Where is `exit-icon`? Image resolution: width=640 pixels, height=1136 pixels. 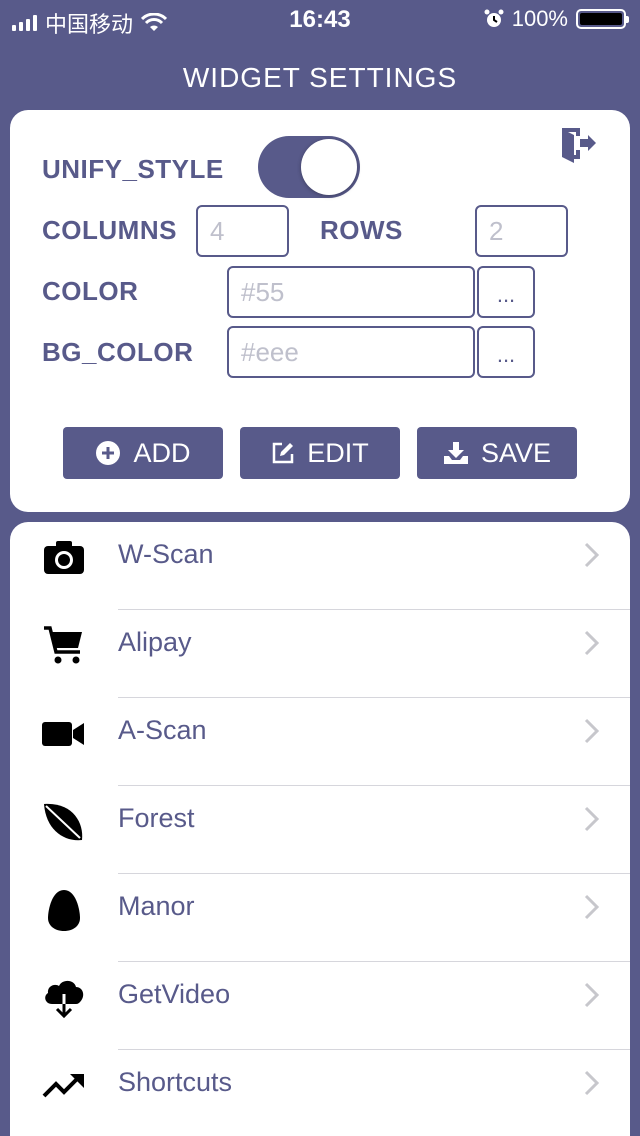
exit-icon is located at coordinates (578, 144).